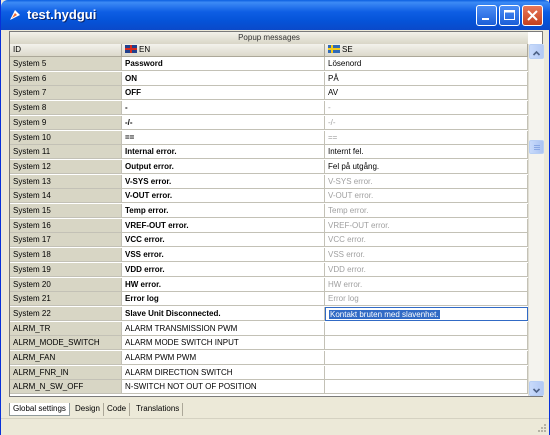  I want to click on table-row: System 6 ON PÅ, so click(269, 78).